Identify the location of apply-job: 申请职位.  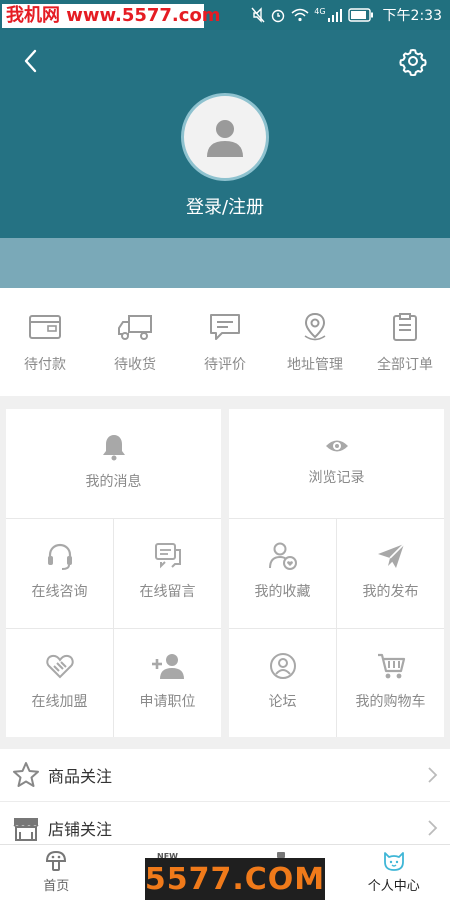
(167, 683).